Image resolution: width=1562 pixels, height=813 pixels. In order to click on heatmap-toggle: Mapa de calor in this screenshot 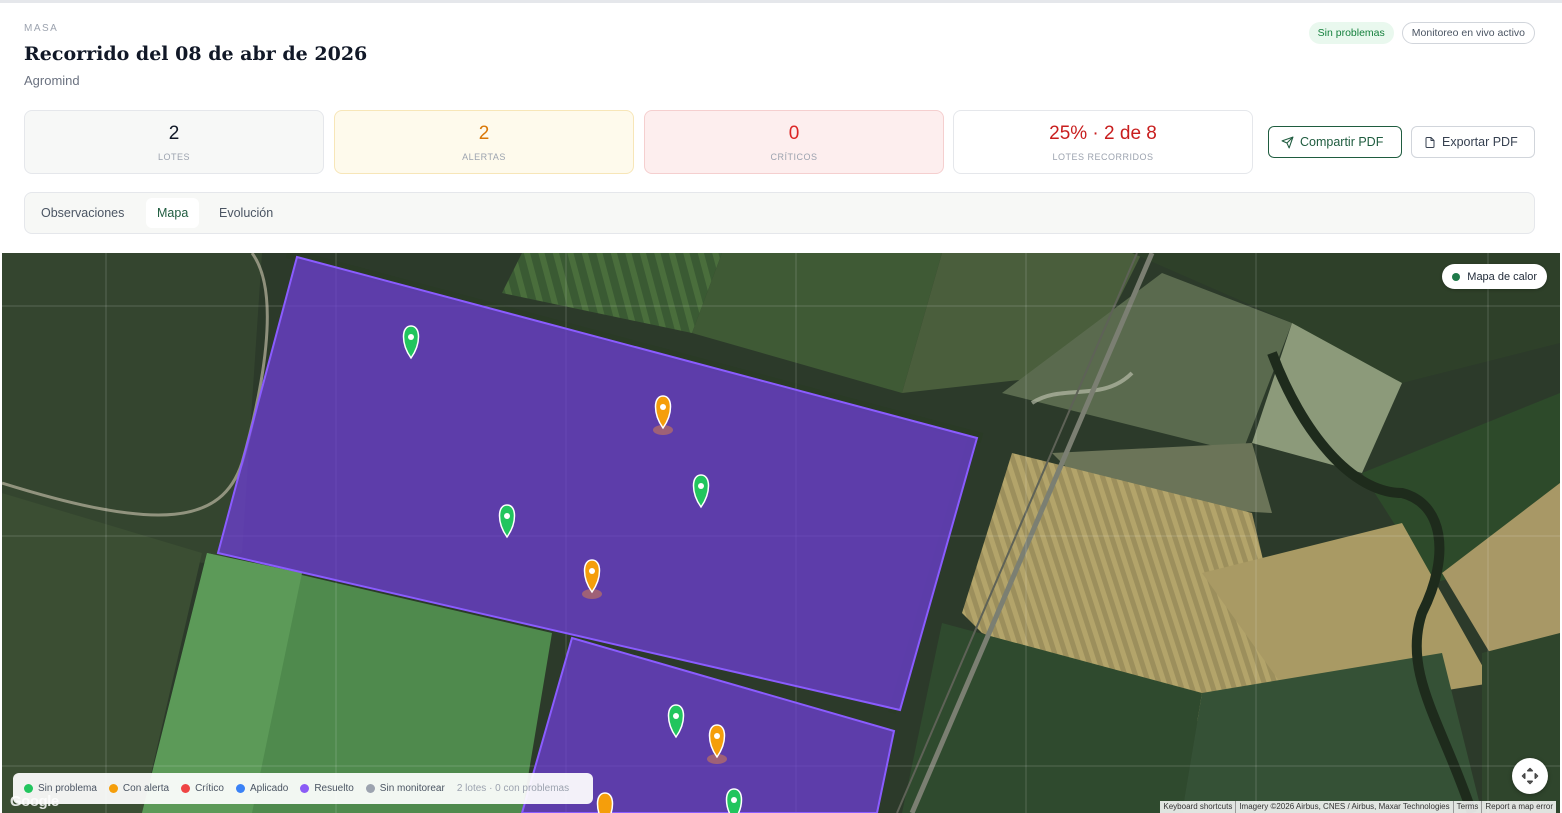, I will do `click(1494, 276)`.